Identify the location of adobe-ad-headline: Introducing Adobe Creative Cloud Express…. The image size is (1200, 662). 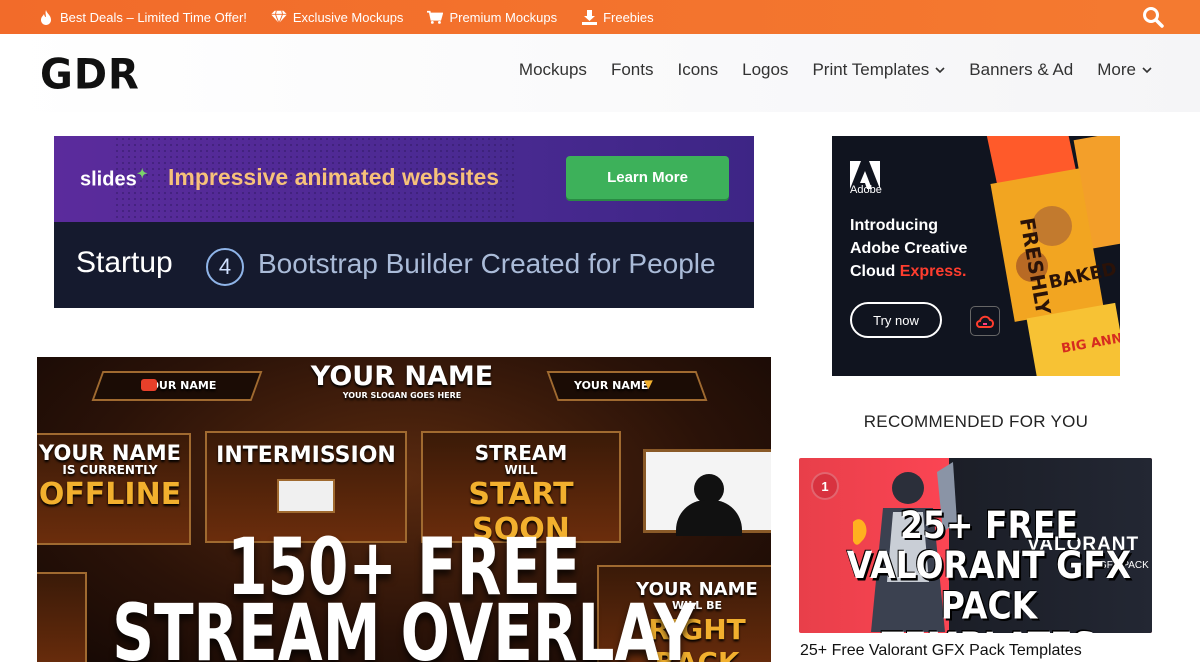
(909, 248).